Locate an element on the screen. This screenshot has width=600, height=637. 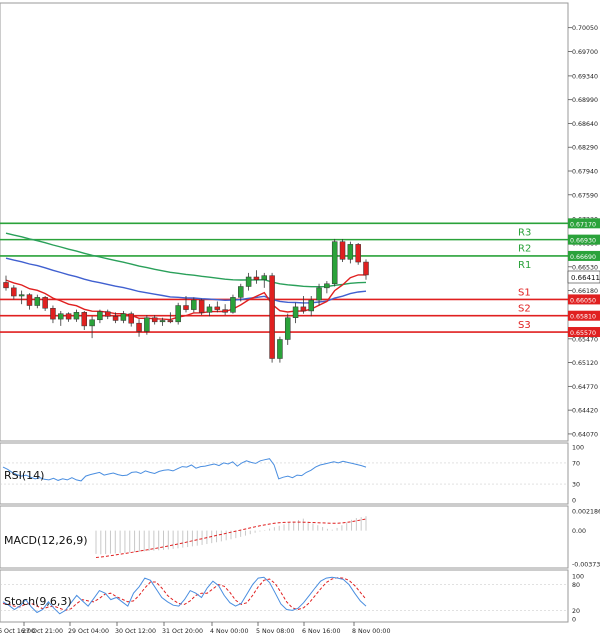
level-price-label-s1: 0.66050 is located at coordinates (583, 300).